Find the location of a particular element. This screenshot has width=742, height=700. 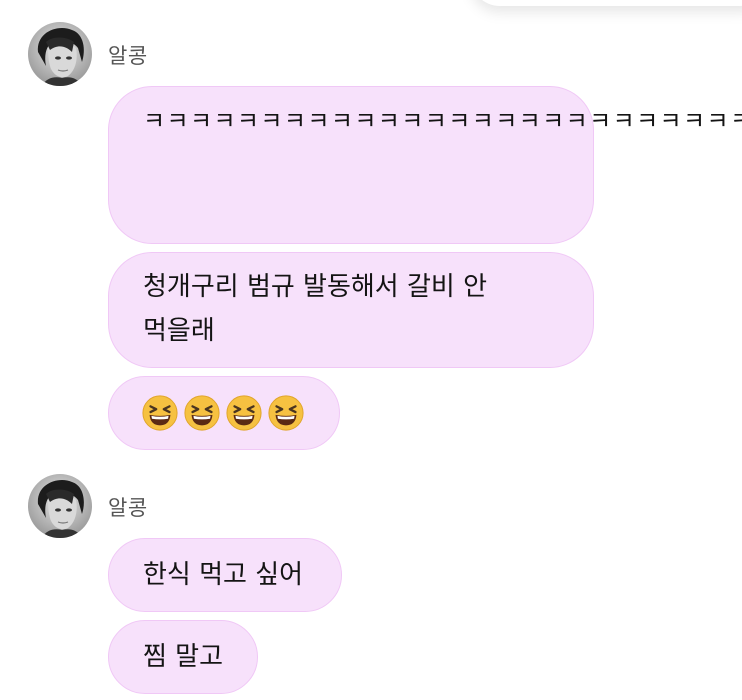

message-text: 찜 말고 is located at coordinates (183, 657).